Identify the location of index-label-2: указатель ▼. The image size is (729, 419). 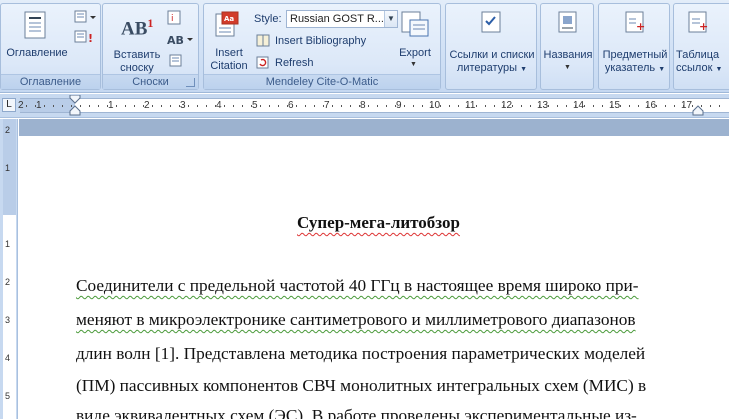
(635, 69).